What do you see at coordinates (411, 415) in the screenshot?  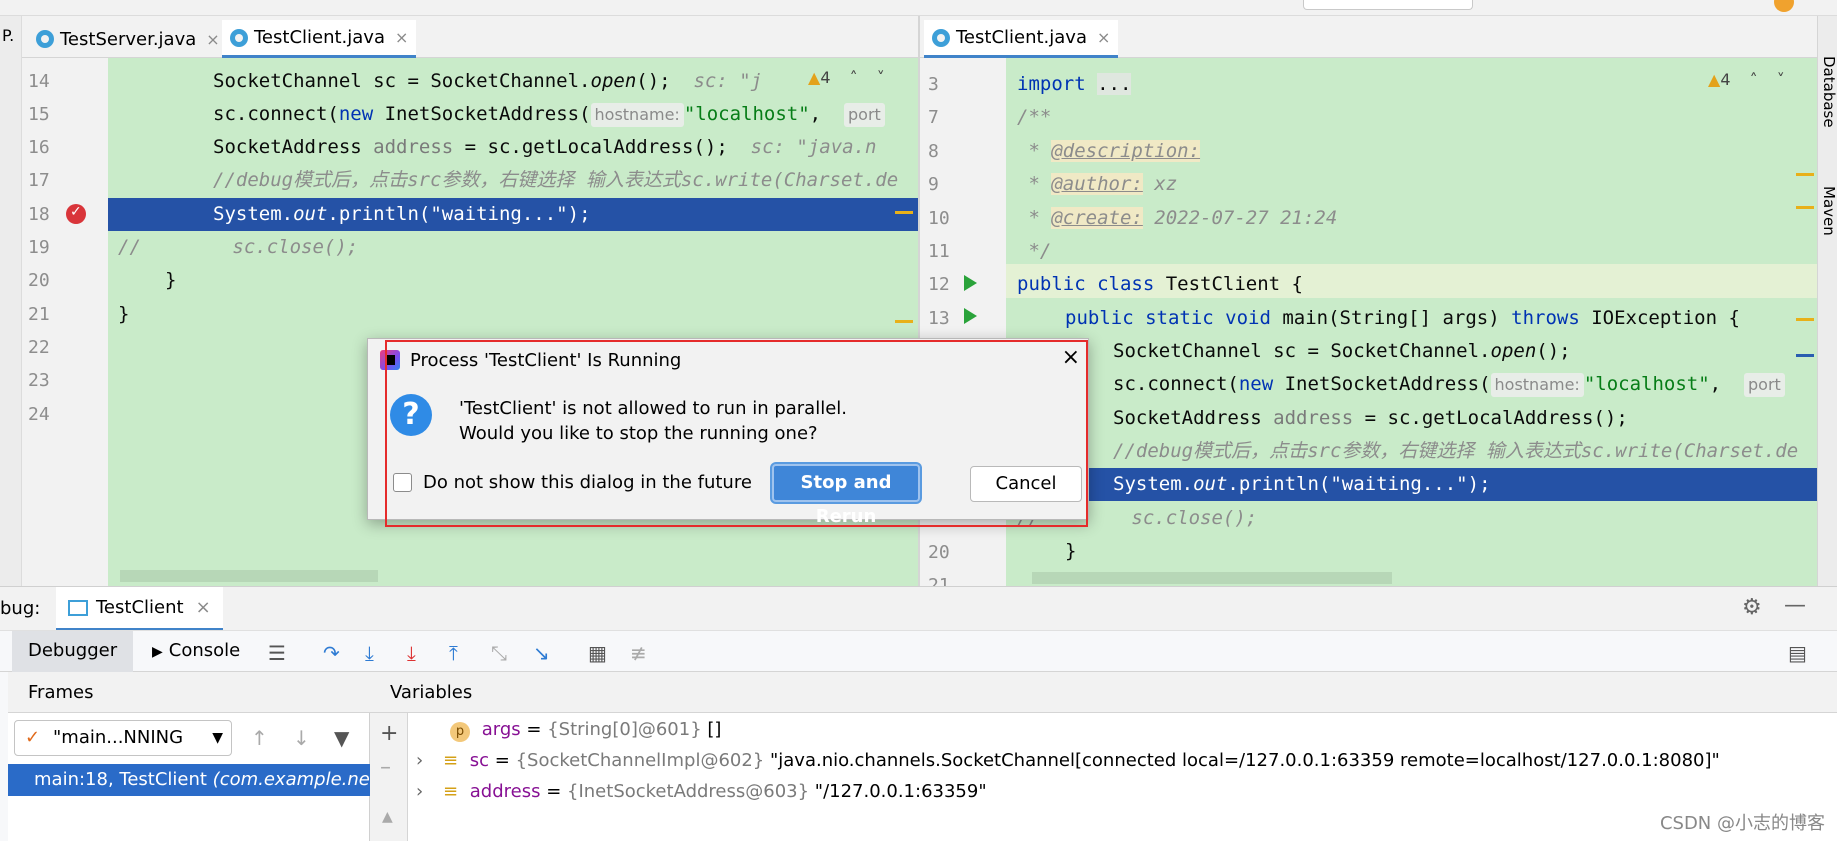 I see `question-icon: ?` at bounding box center [411, 415].